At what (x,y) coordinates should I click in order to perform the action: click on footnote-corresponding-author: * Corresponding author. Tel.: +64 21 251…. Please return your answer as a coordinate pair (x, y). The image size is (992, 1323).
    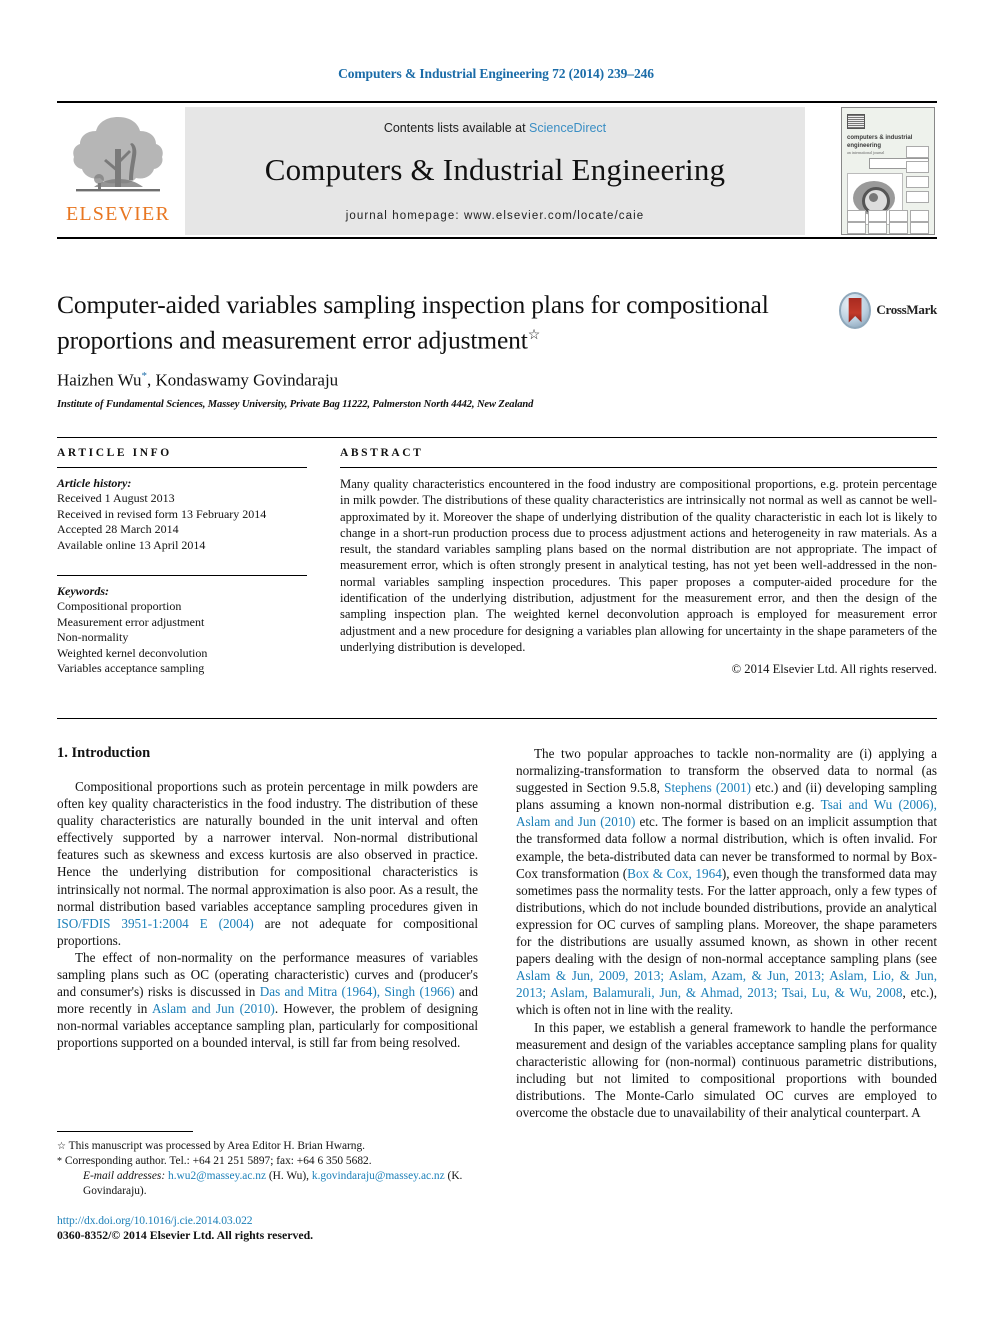
    Looking at the image, I should click on (267, 1161).